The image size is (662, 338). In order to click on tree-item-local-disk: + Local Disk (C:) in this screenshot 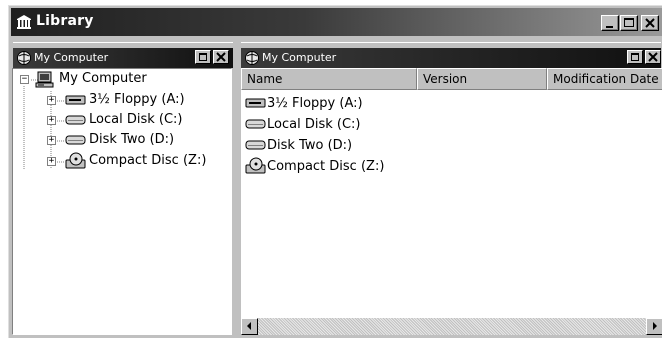, I will do `click(122, 121)`.